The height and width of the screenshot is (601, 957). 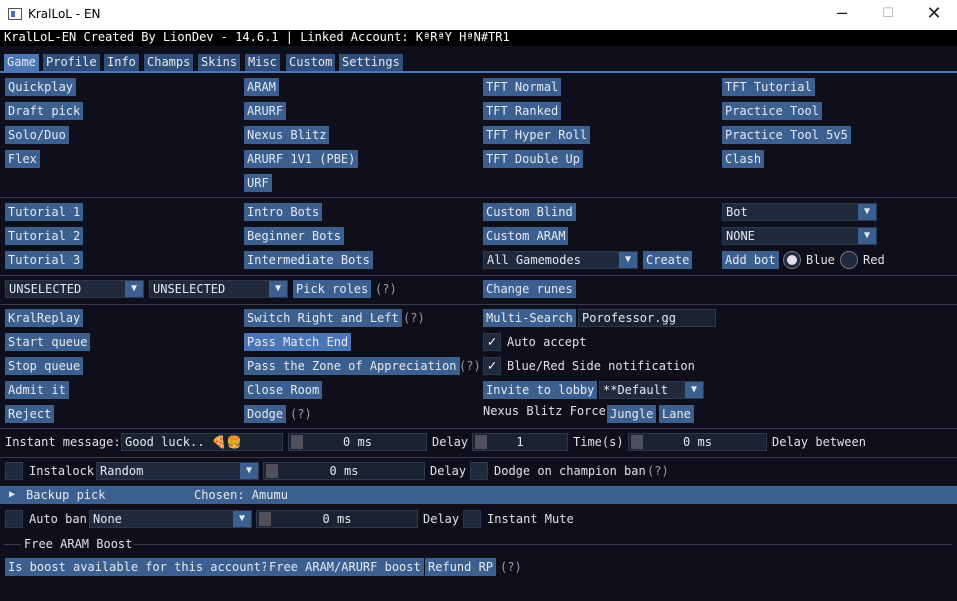 What do you see at coordinates (323, 318) in the screenshot?
I see `switch-right-left-button: Switch Right and Left` at bounding box center [323, 318].